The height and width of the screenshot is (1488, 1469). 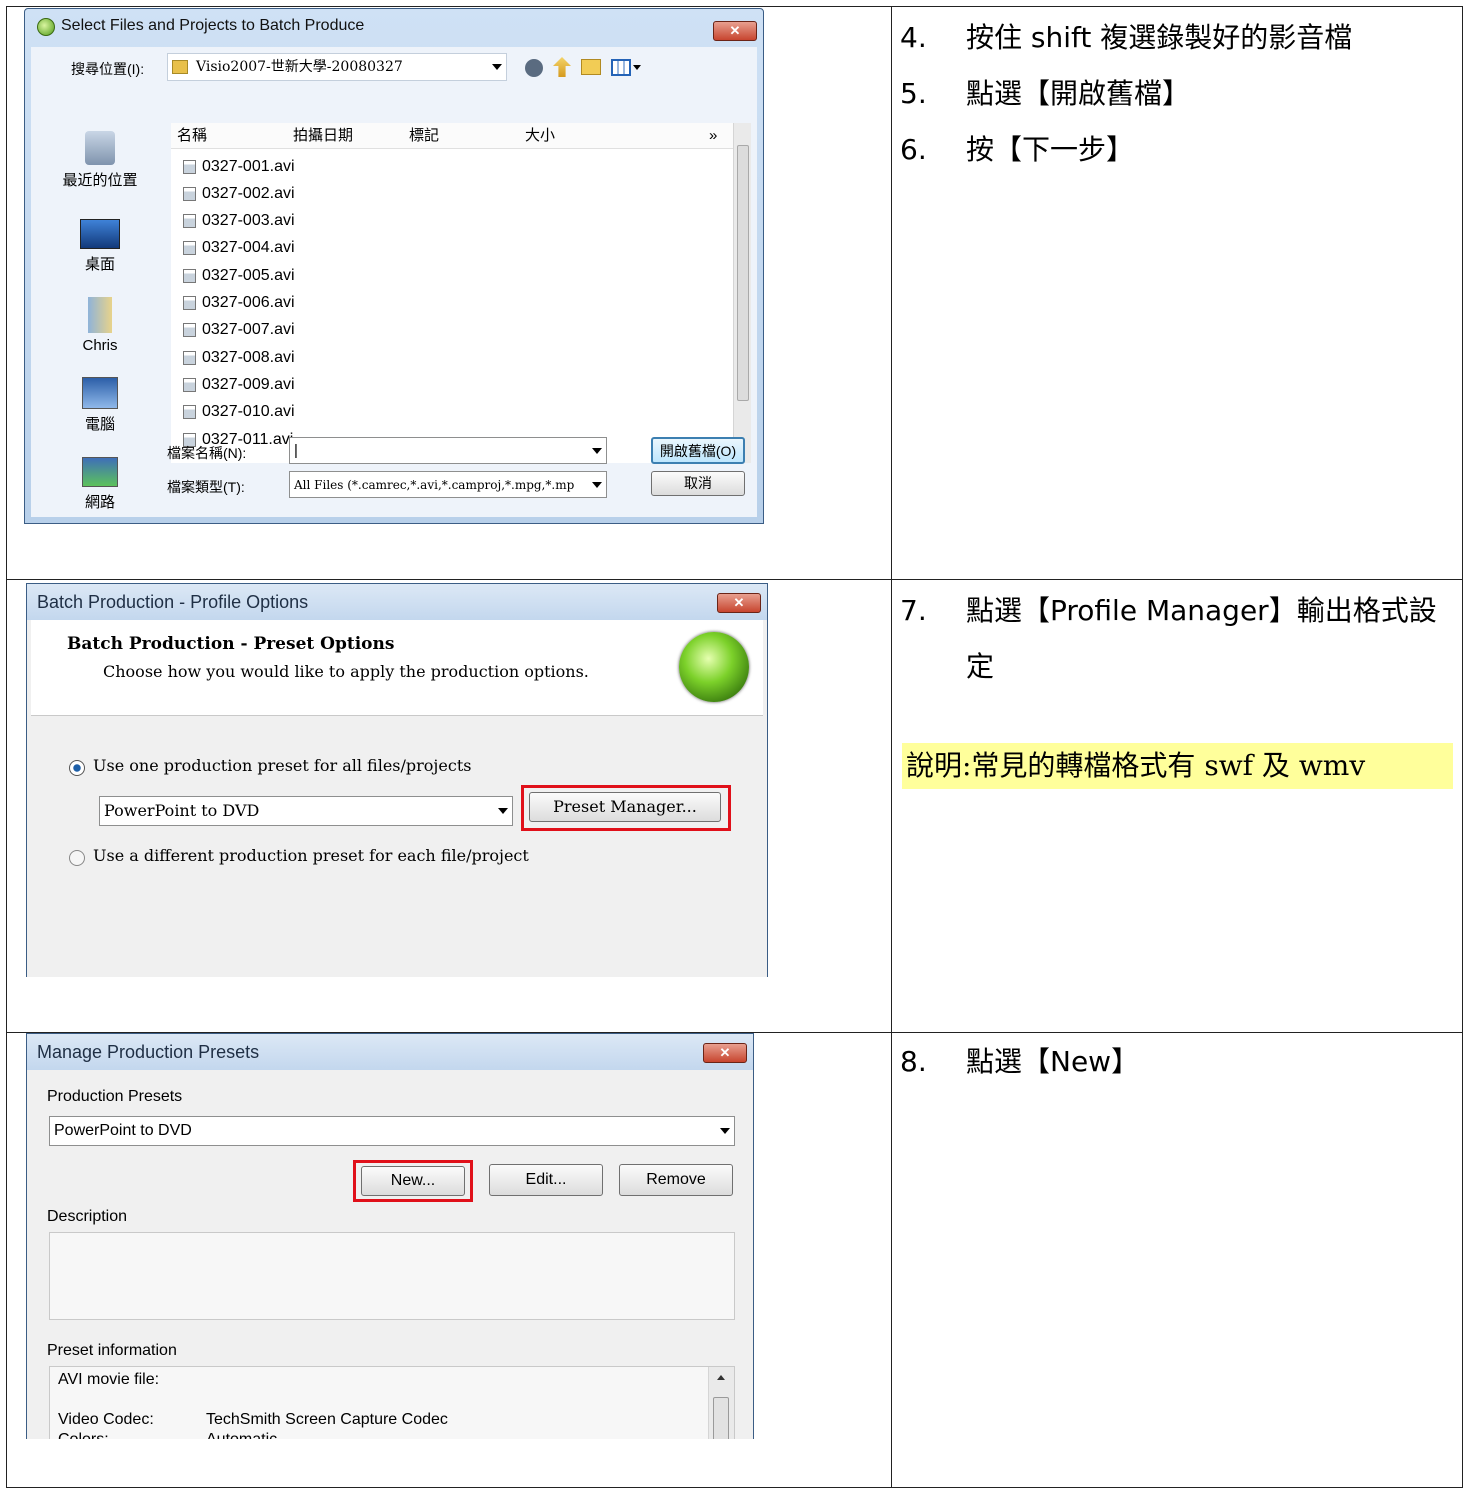 What do you see at coordinates (180, 67) in the screenshot?
I see `folder-icon` at bounding box center [180, 67].